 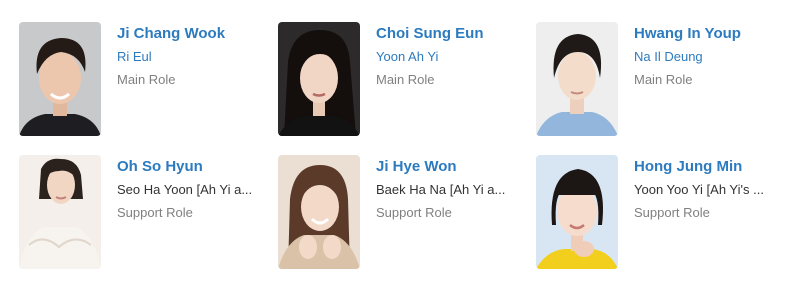 I want to click on actor-name: Ji Hye Won, so click(x=416, y=166).